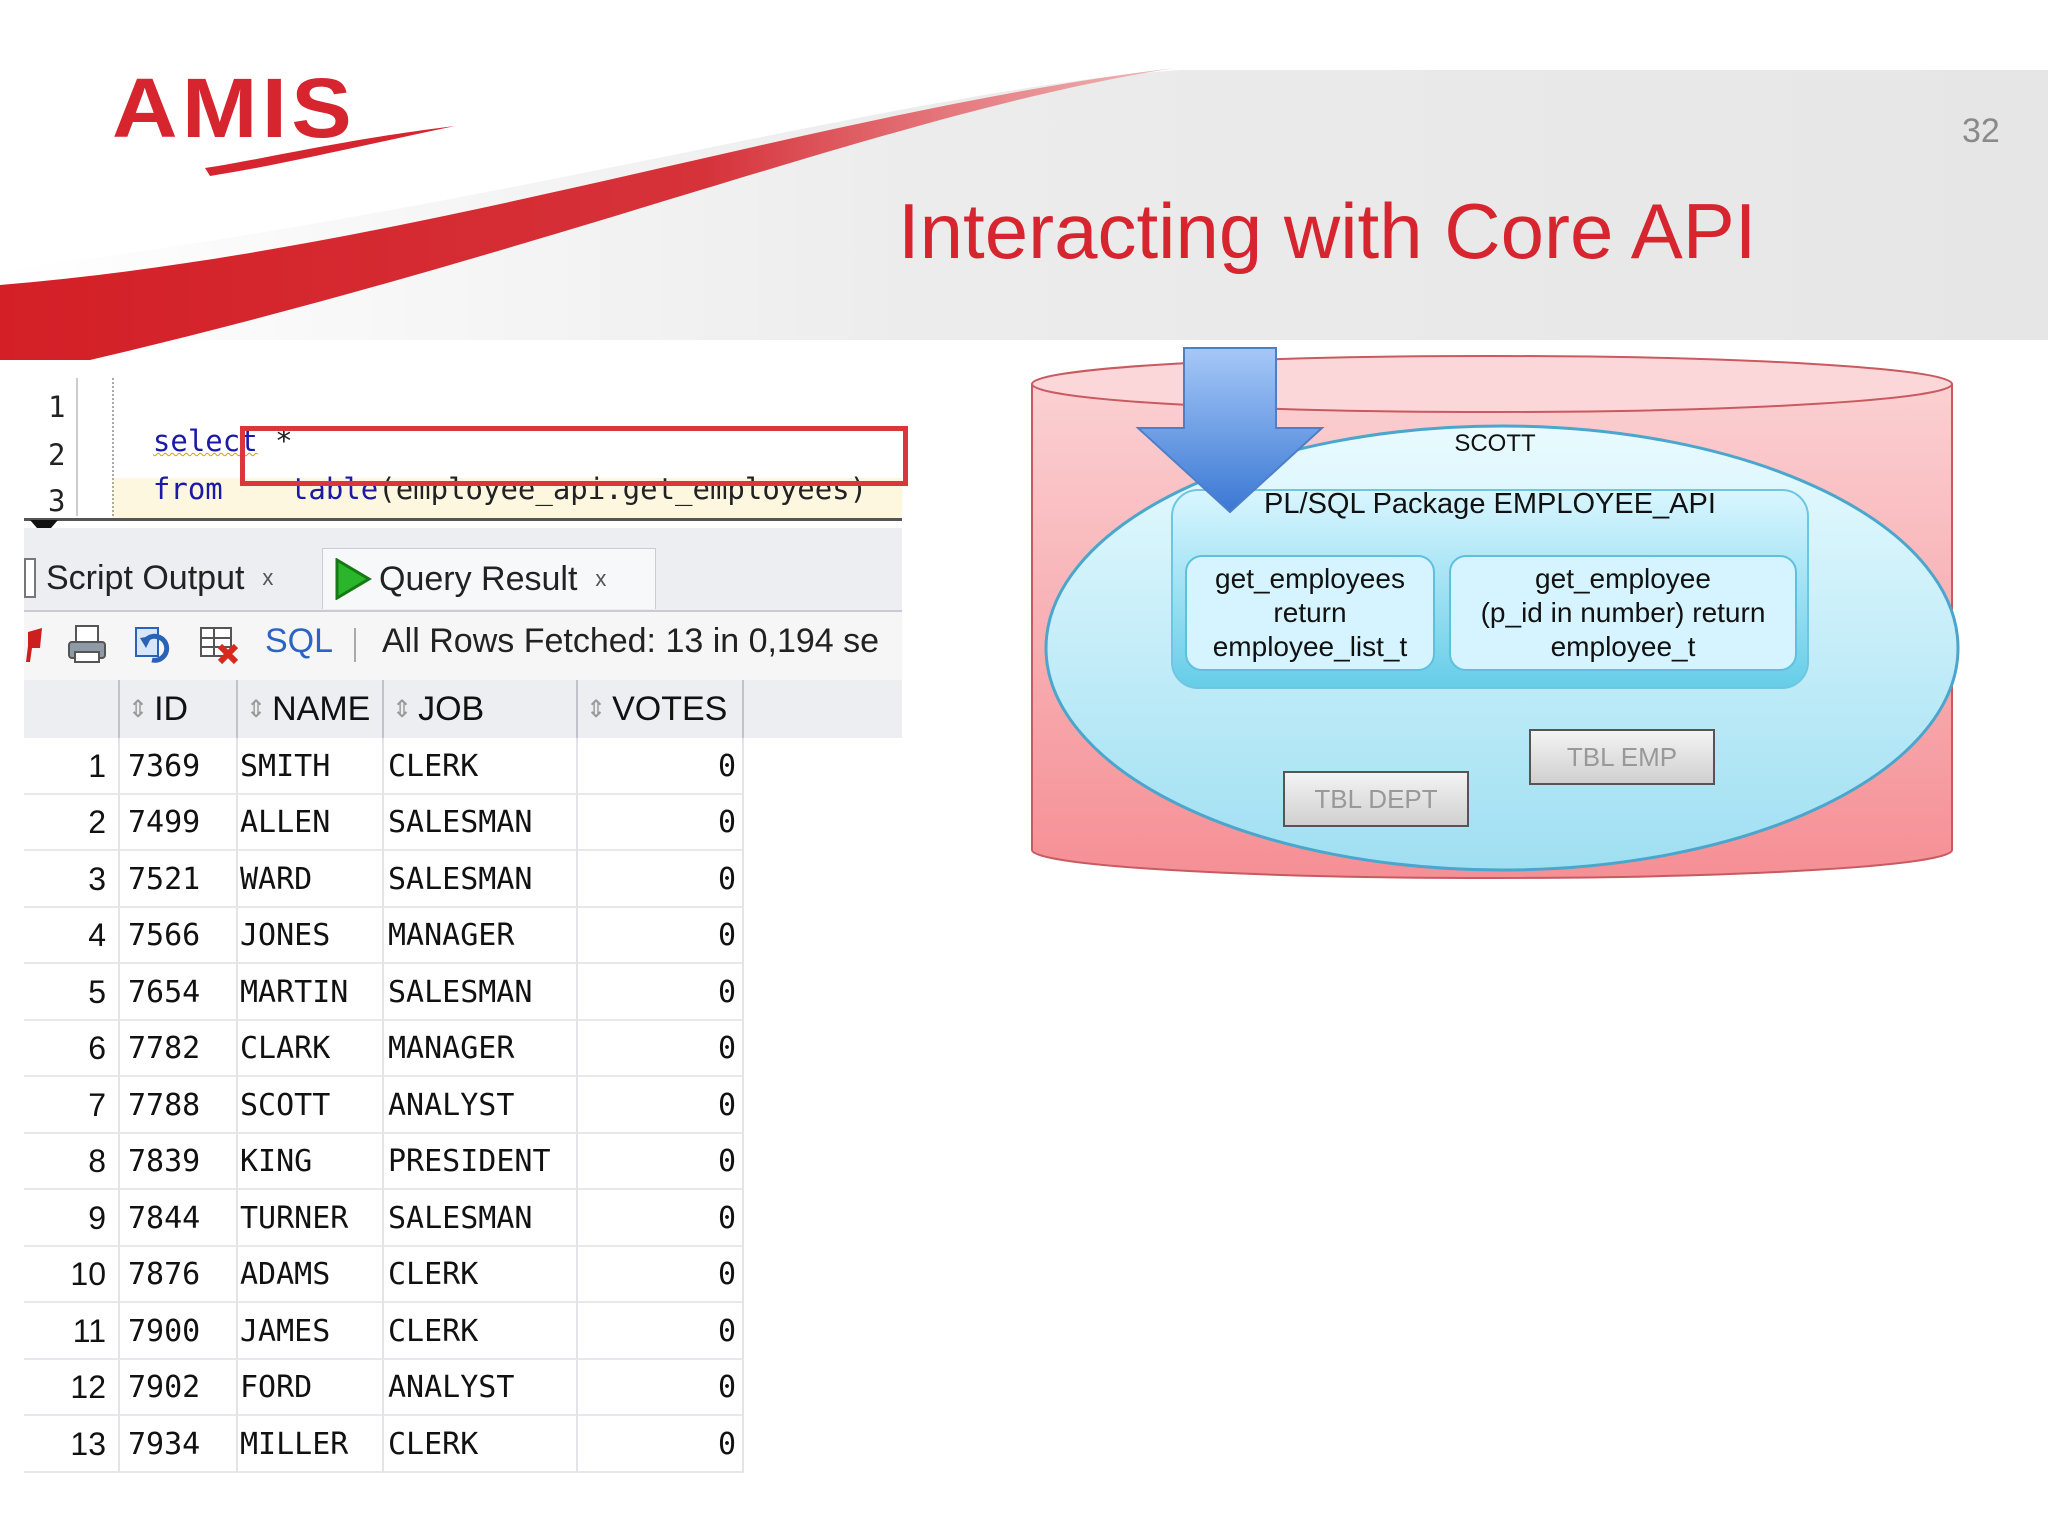 This screenshot has width=2048, height=1536. I want to click on cell-id: 7934, so click(179, 1444).